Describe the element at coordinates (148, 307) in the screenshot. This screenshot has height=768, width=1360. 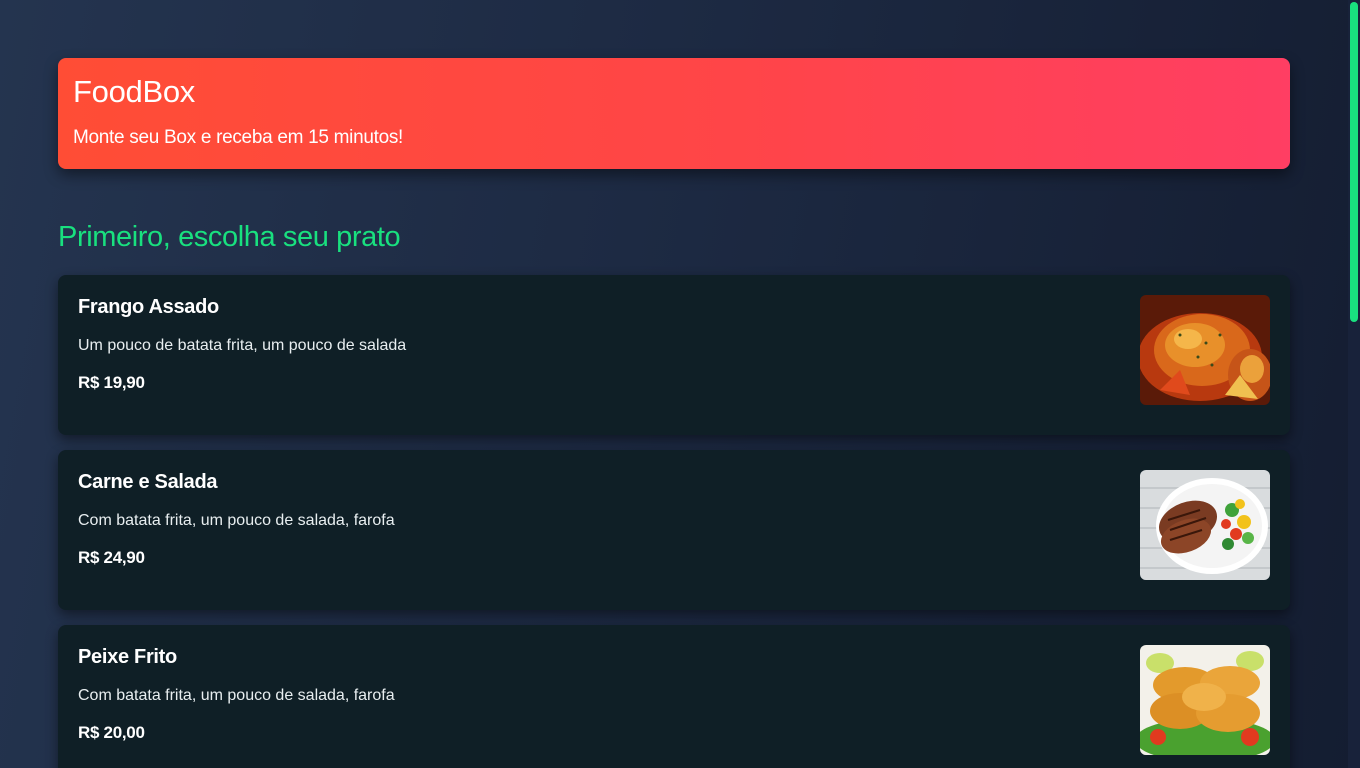
I see `dish-name: Frango Assado` at that location.